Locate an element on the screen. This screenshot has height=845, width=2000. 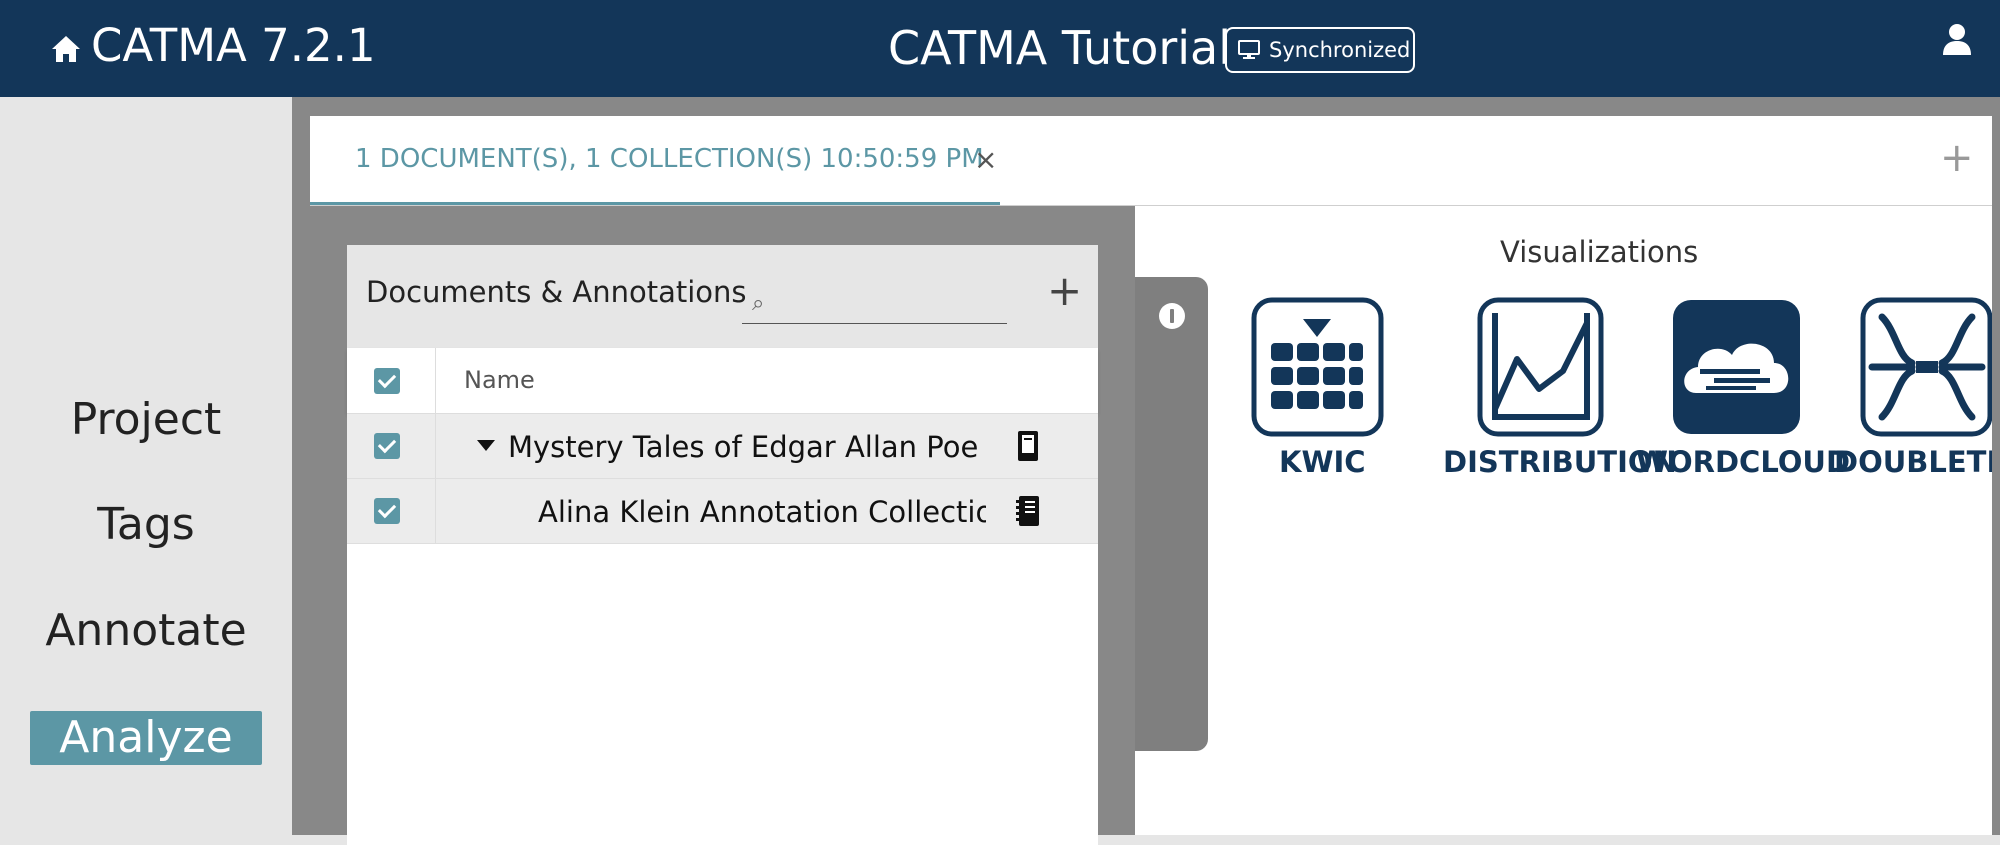
viewport-edge is located at coordinates (1996, 466).